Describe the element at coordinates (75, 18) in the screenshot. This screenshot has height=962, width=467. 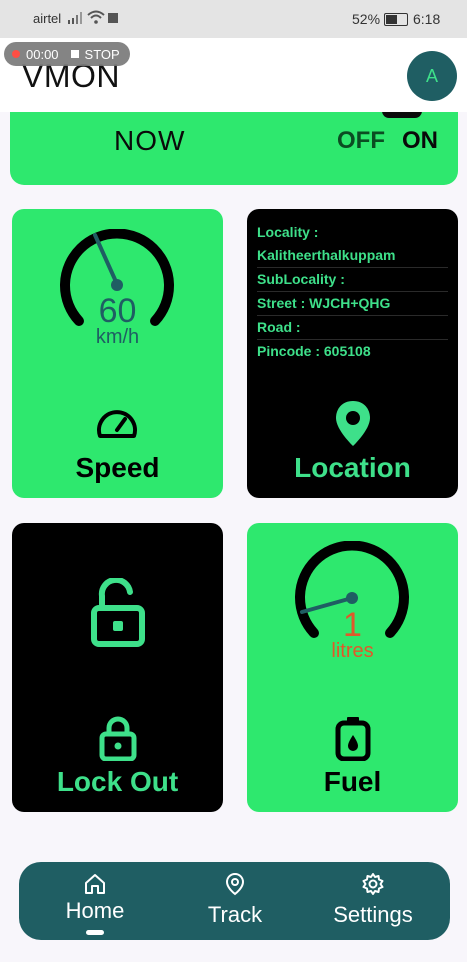
I see `signal-icon` at that location.